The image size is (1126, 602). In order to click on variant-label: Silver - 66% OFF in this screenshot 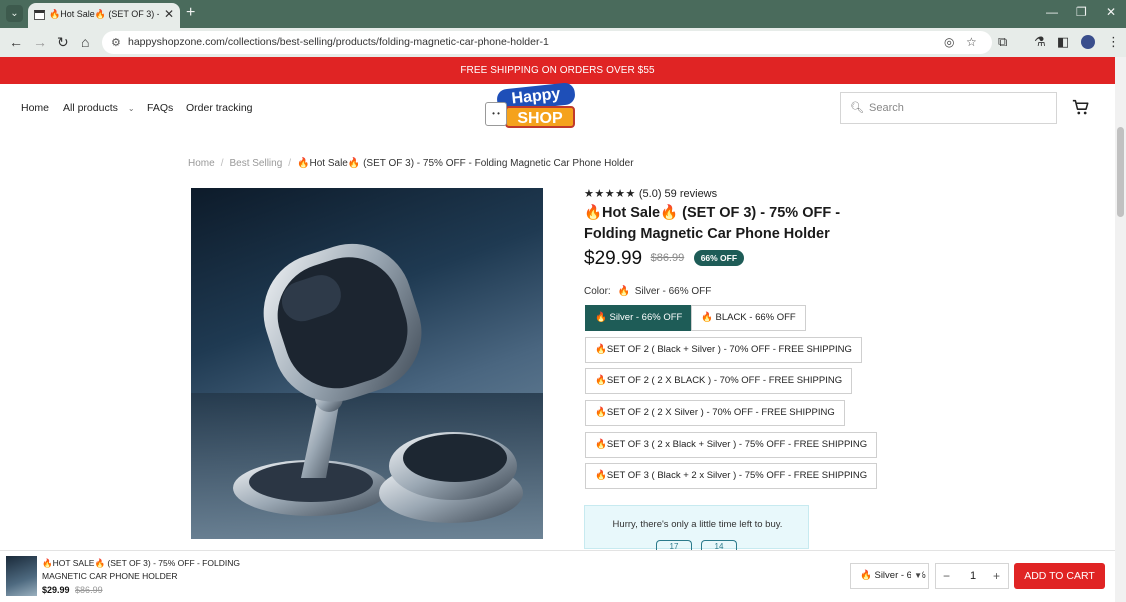, I will do `click(646, 317)`.